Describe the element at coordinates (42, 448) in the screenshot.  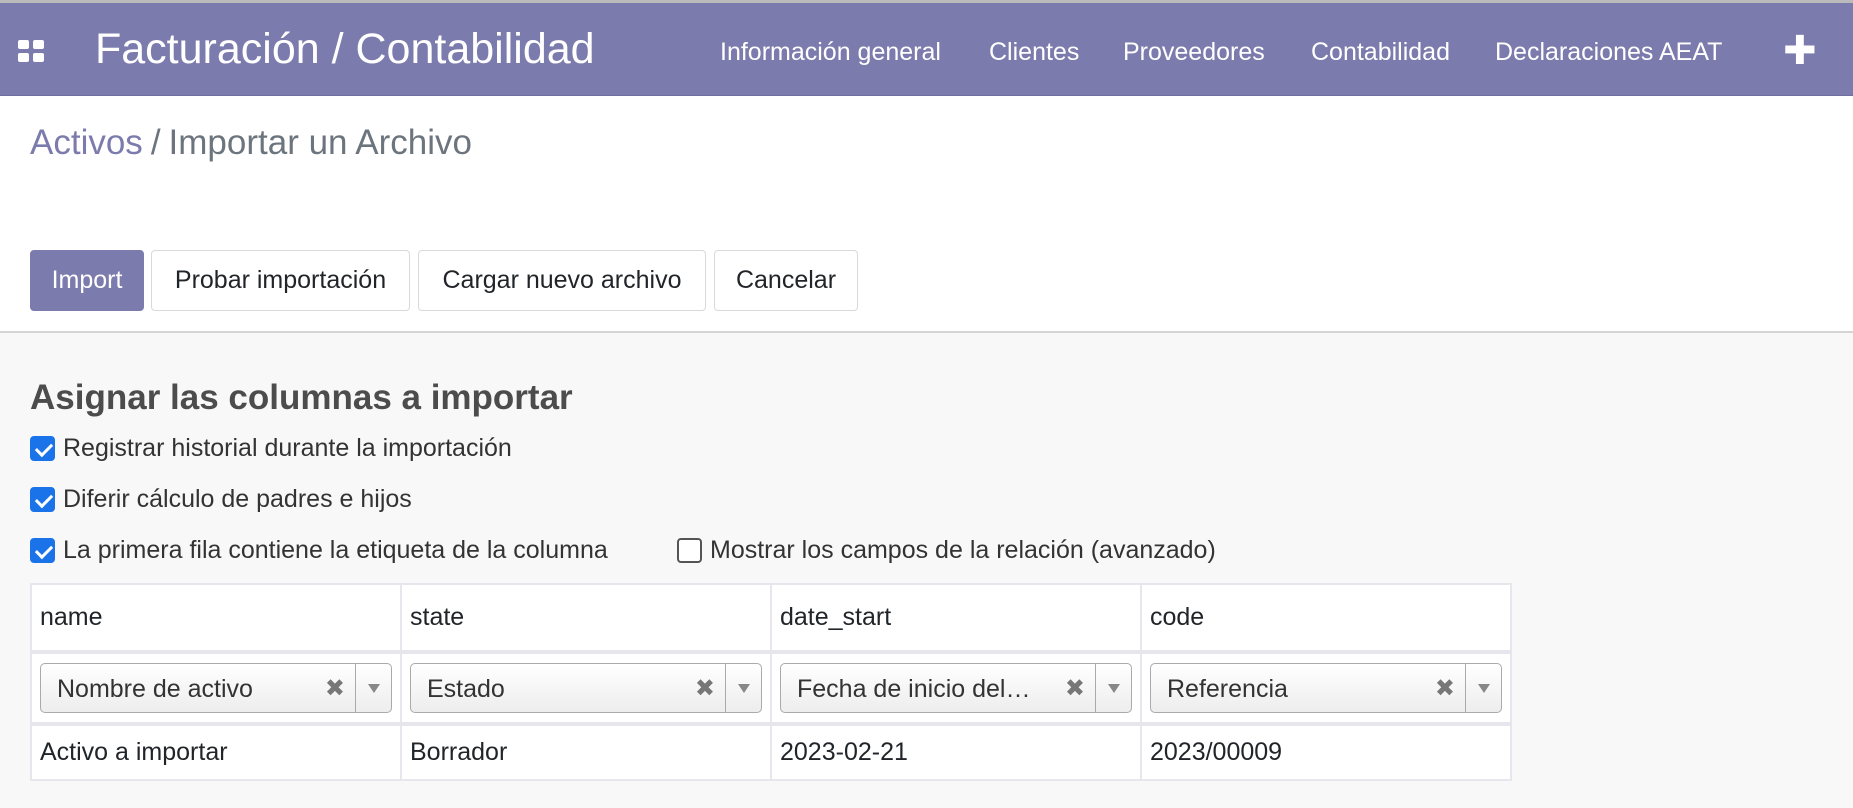
I see `track-history-checkbox` at that location.